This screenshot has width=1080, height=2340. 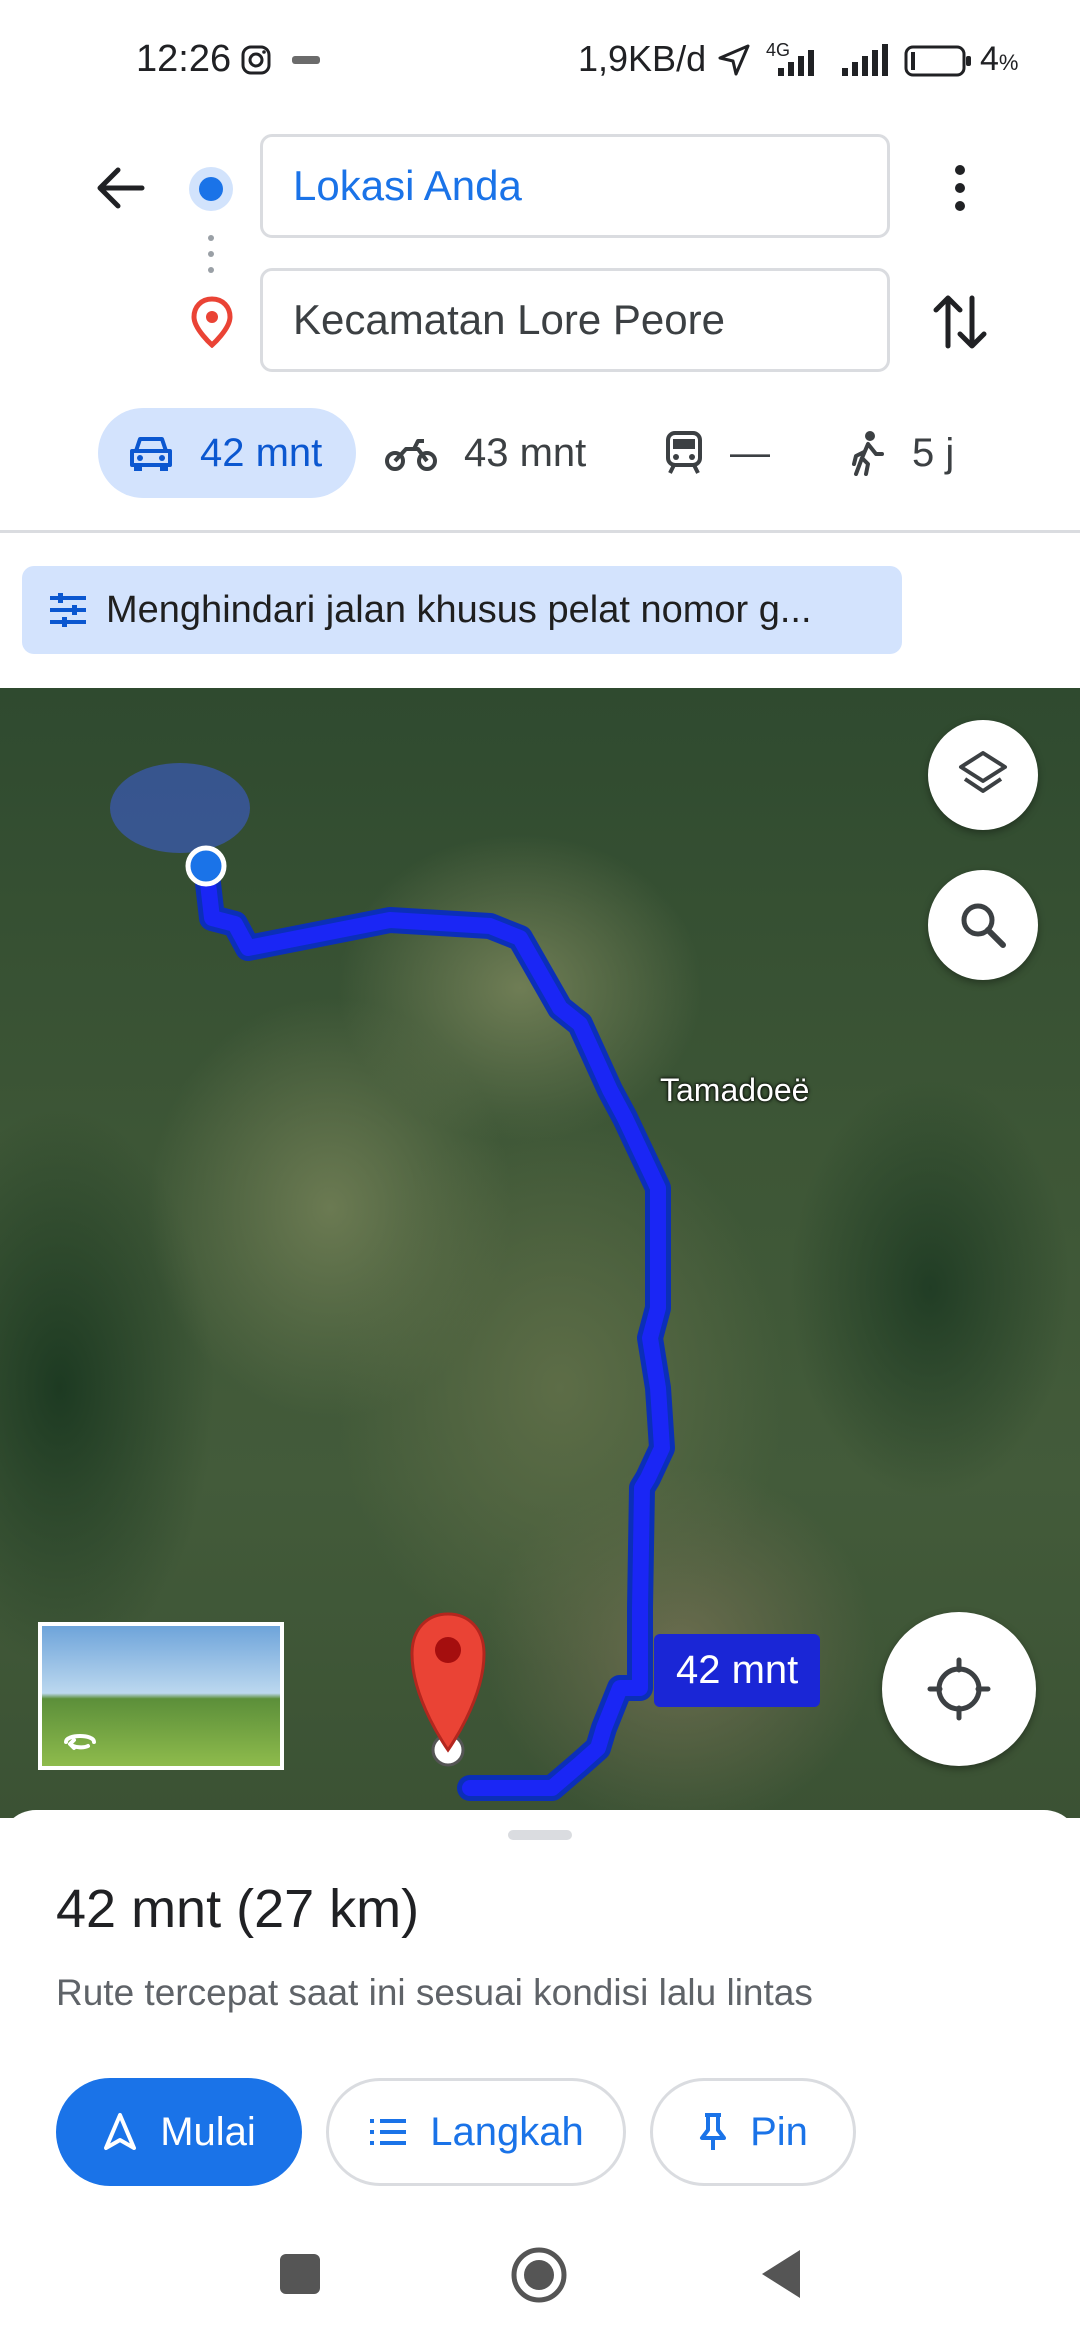 I want to click on origin-dot-icon, so click(x=211, y=189).